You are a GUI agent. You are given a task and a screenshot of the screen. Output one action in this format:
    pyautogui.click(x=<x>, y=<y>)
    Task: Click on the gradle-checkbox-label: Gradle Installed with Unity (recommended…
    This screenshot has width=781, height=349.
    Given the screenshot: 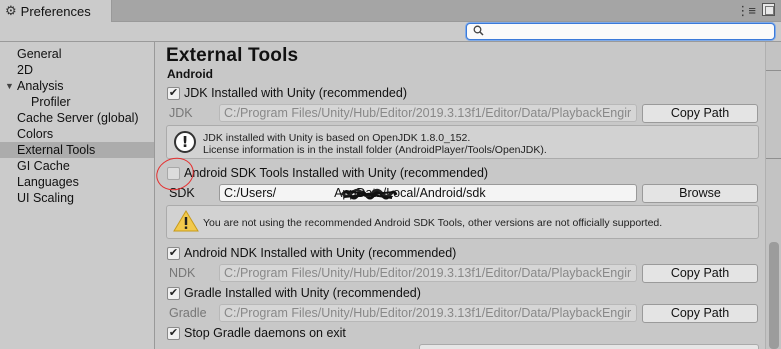 What is the action you would take?
    pyautogui.click(x=302, y=293)
    